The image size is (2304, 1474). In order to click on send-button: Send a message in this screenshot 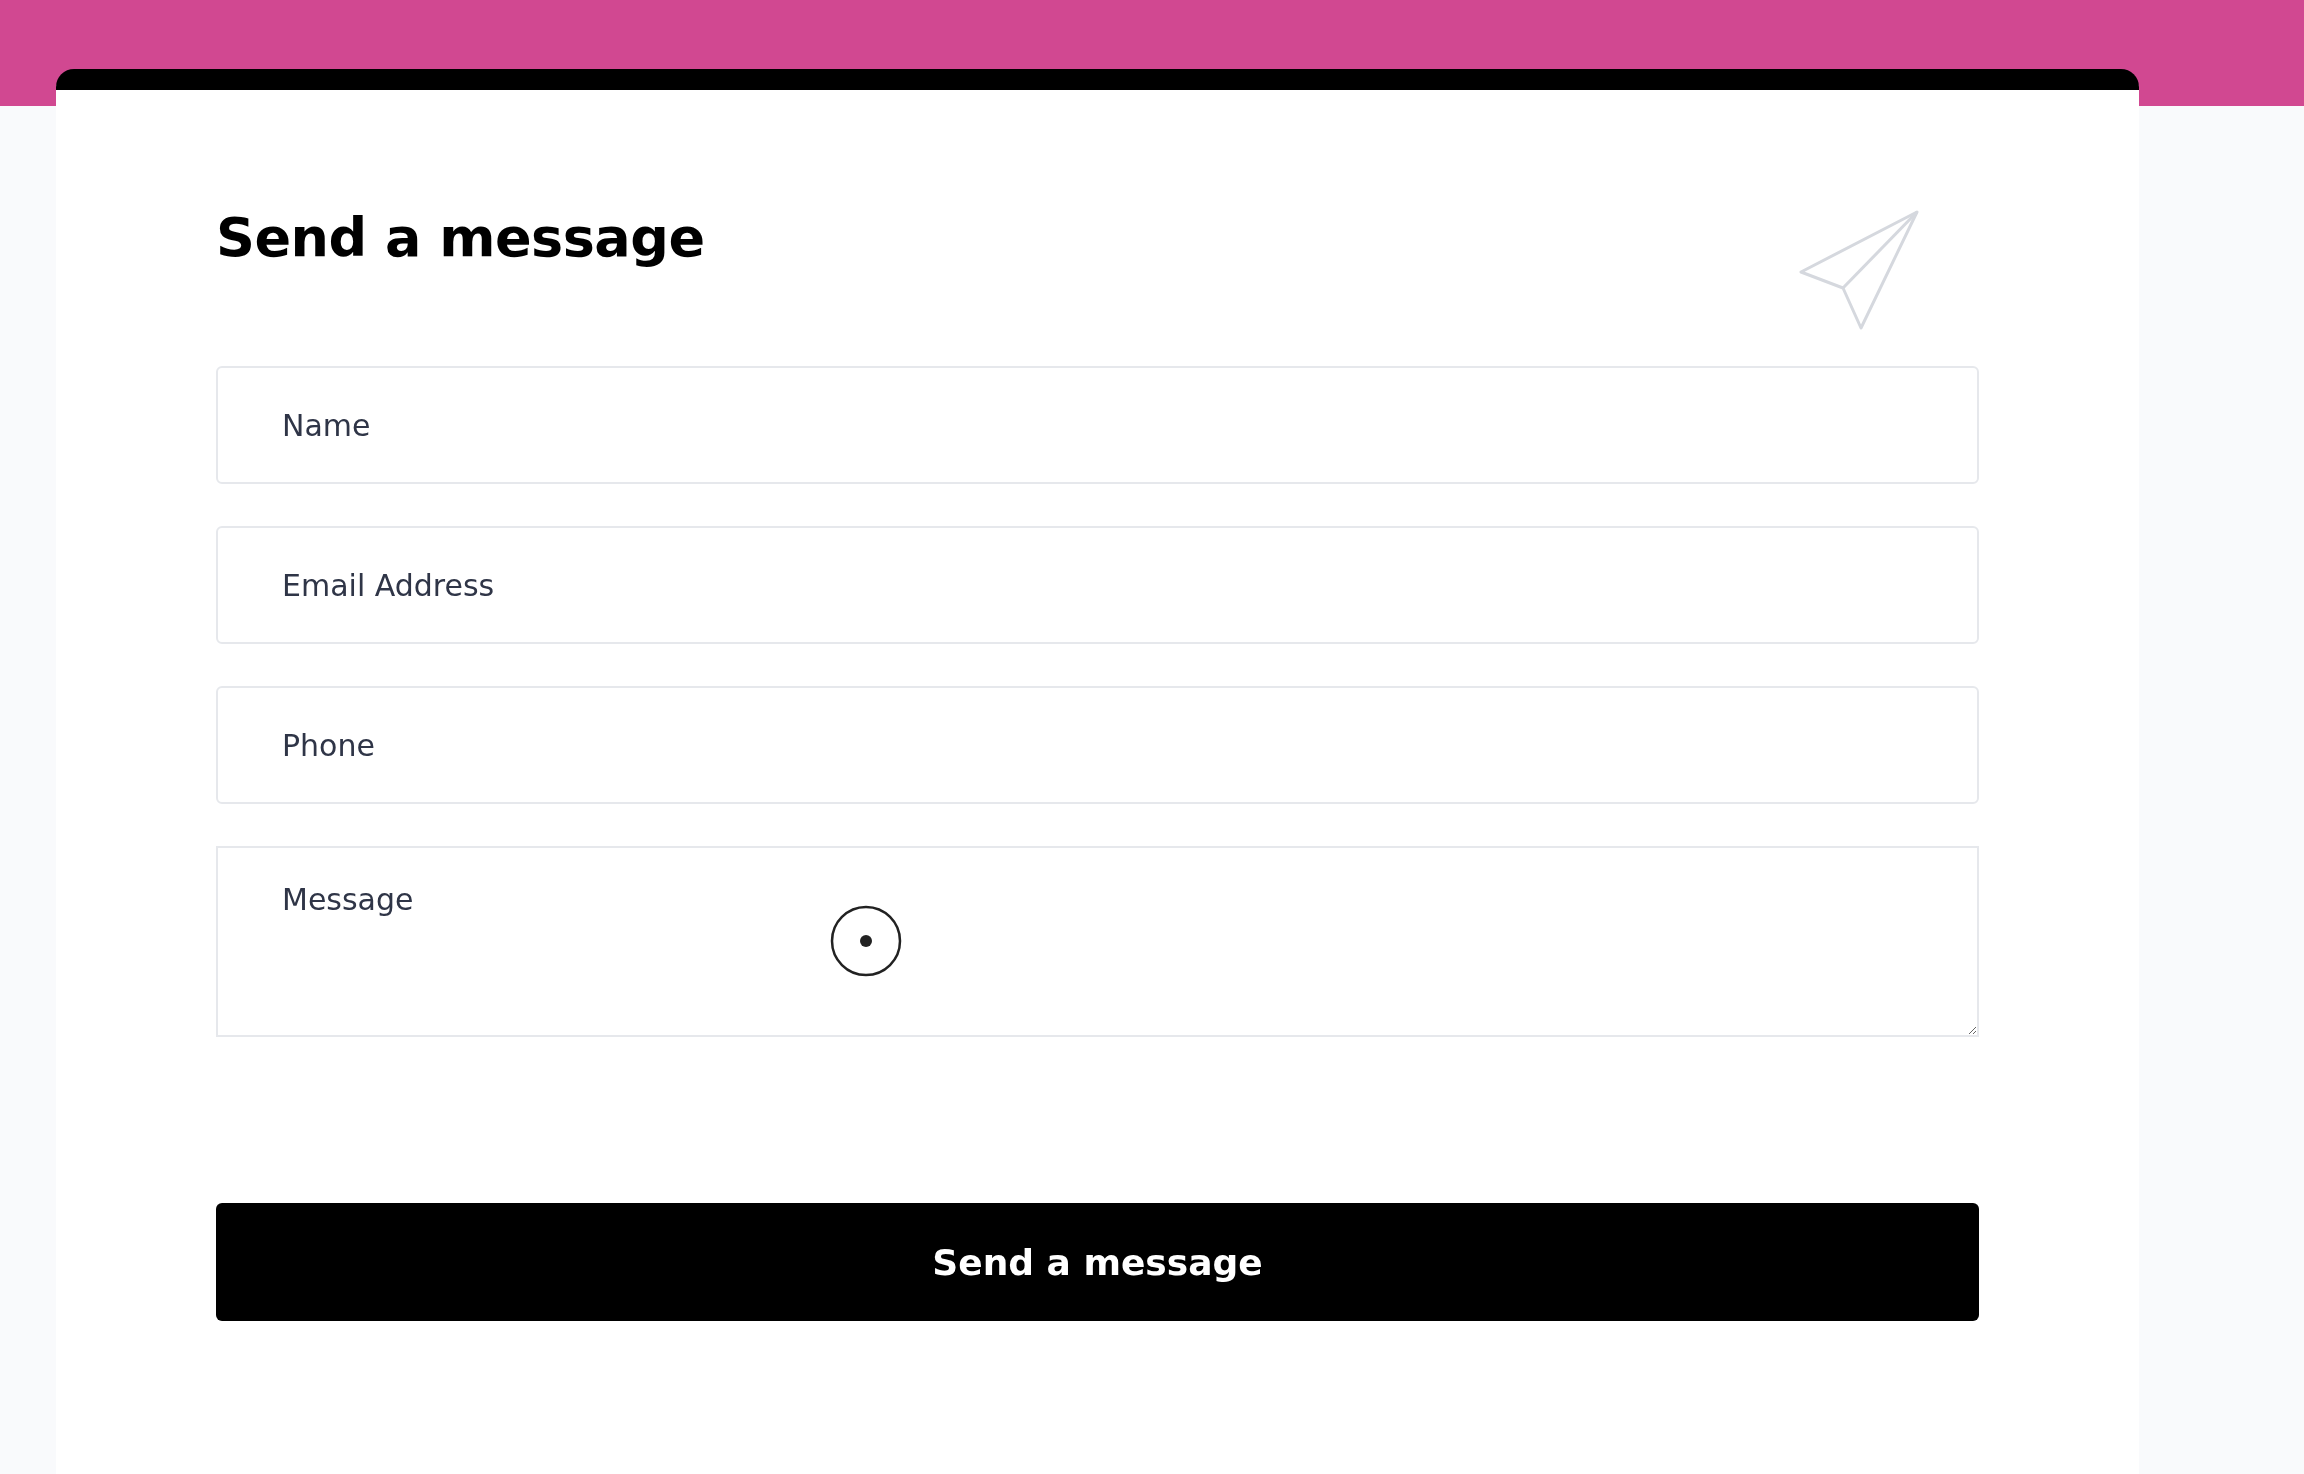, I will do `click(1097, 1262)`.